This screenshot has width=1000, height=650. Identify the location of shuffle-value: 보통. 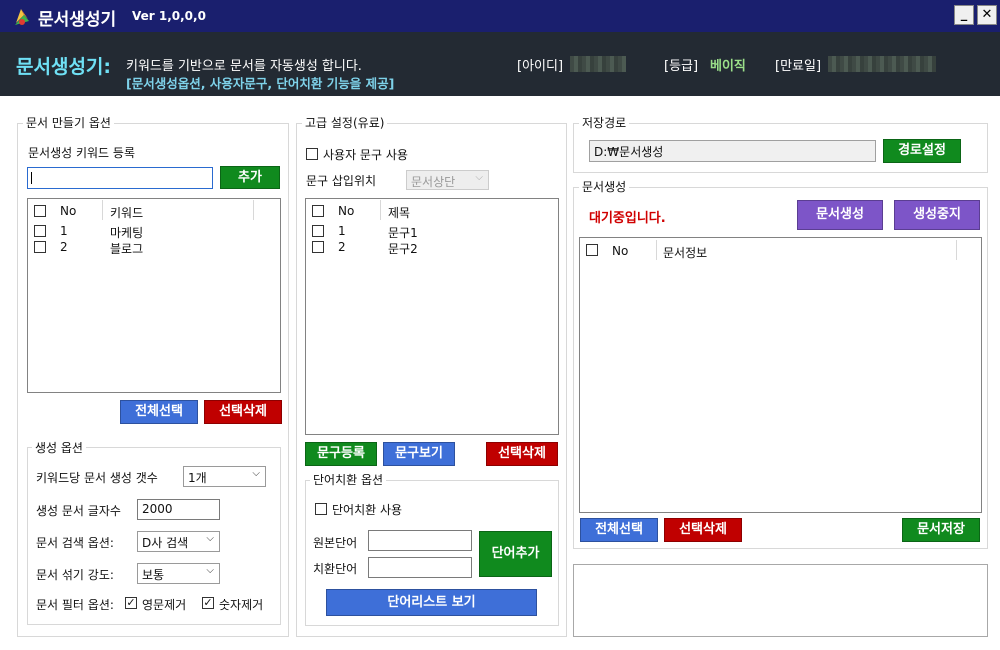
(153, 575).